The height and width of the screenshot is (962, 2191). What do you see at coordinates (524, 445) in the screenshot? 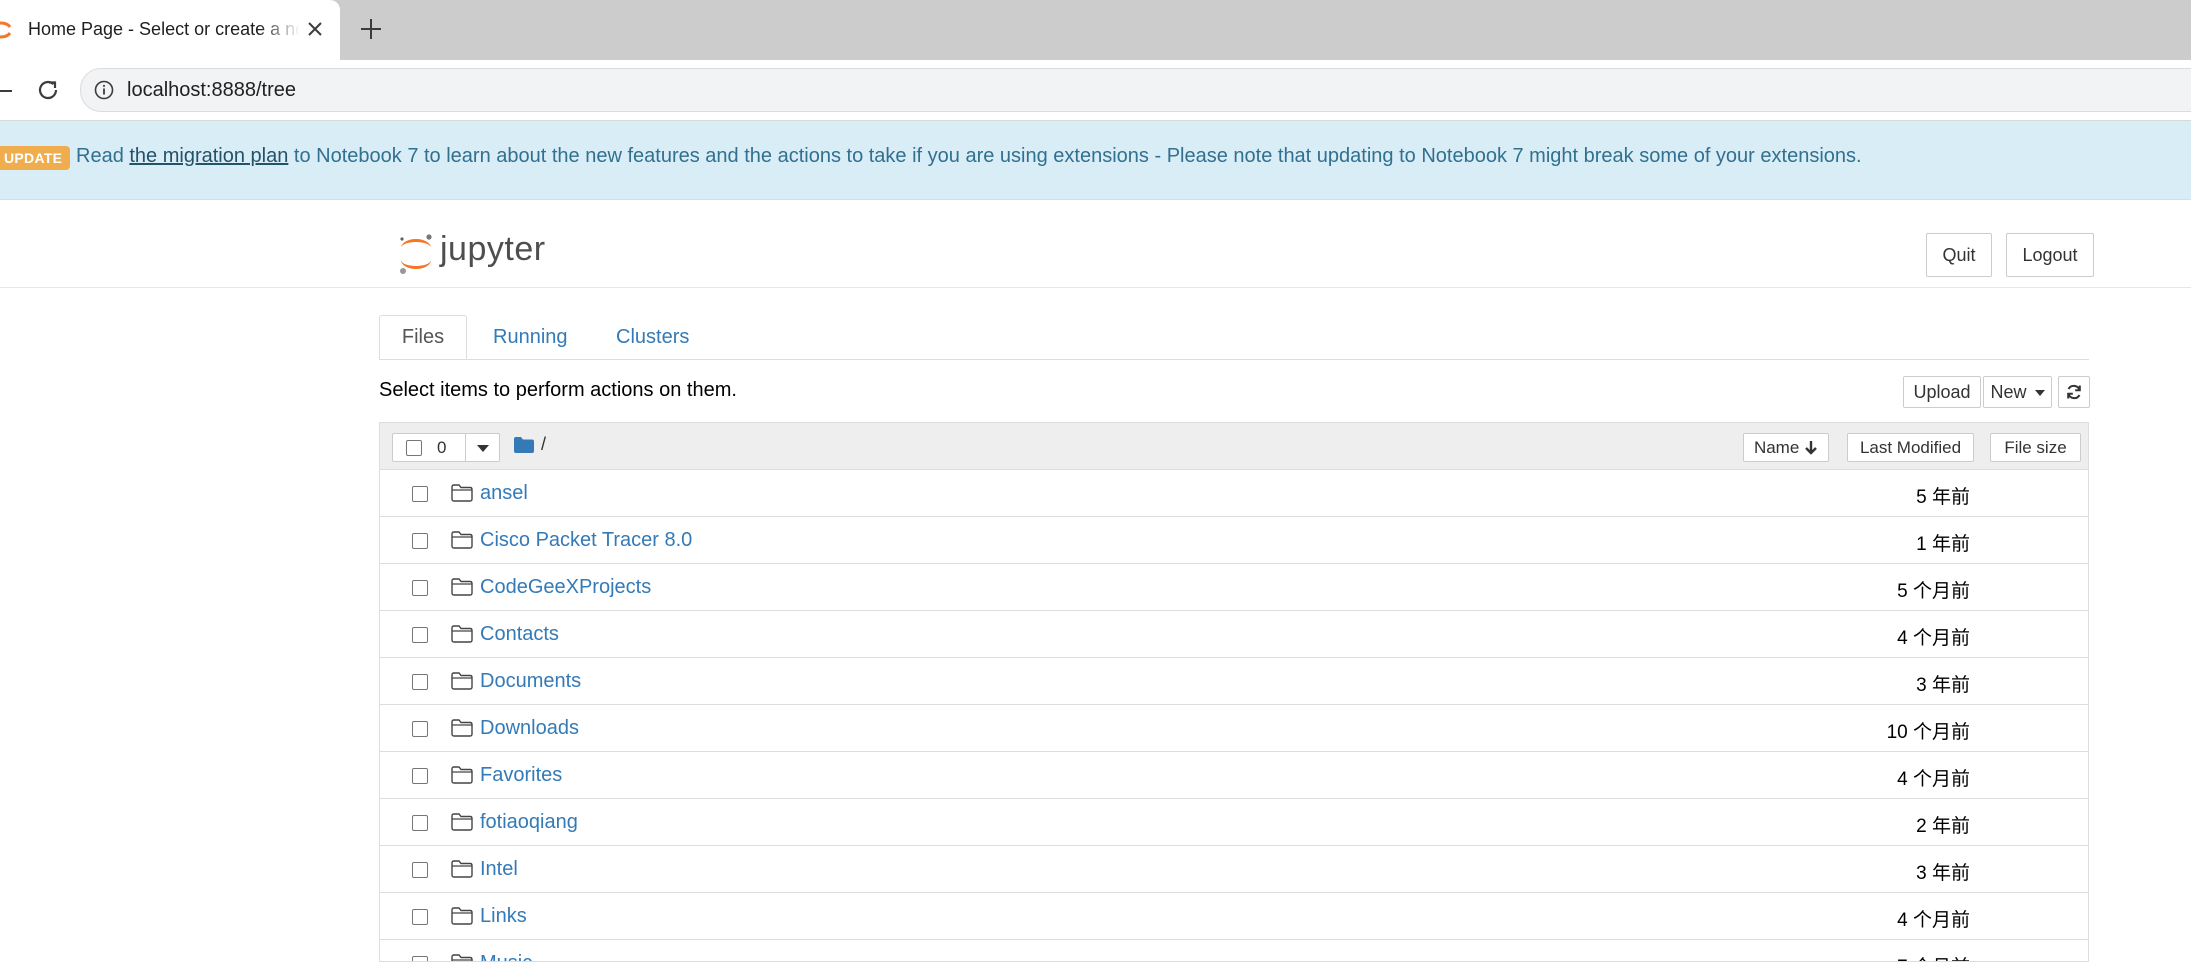
I see `folder-solid-icon` at bounding box center [524, 445].